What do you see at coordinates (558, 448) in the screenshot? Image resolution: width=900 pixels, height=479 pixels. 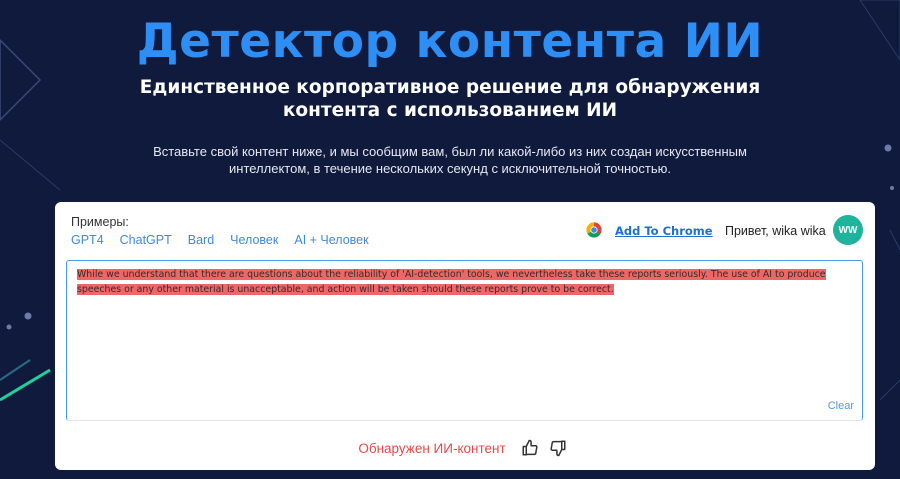 I see `thumbs-down-icon` at bounding box center [558, 448].